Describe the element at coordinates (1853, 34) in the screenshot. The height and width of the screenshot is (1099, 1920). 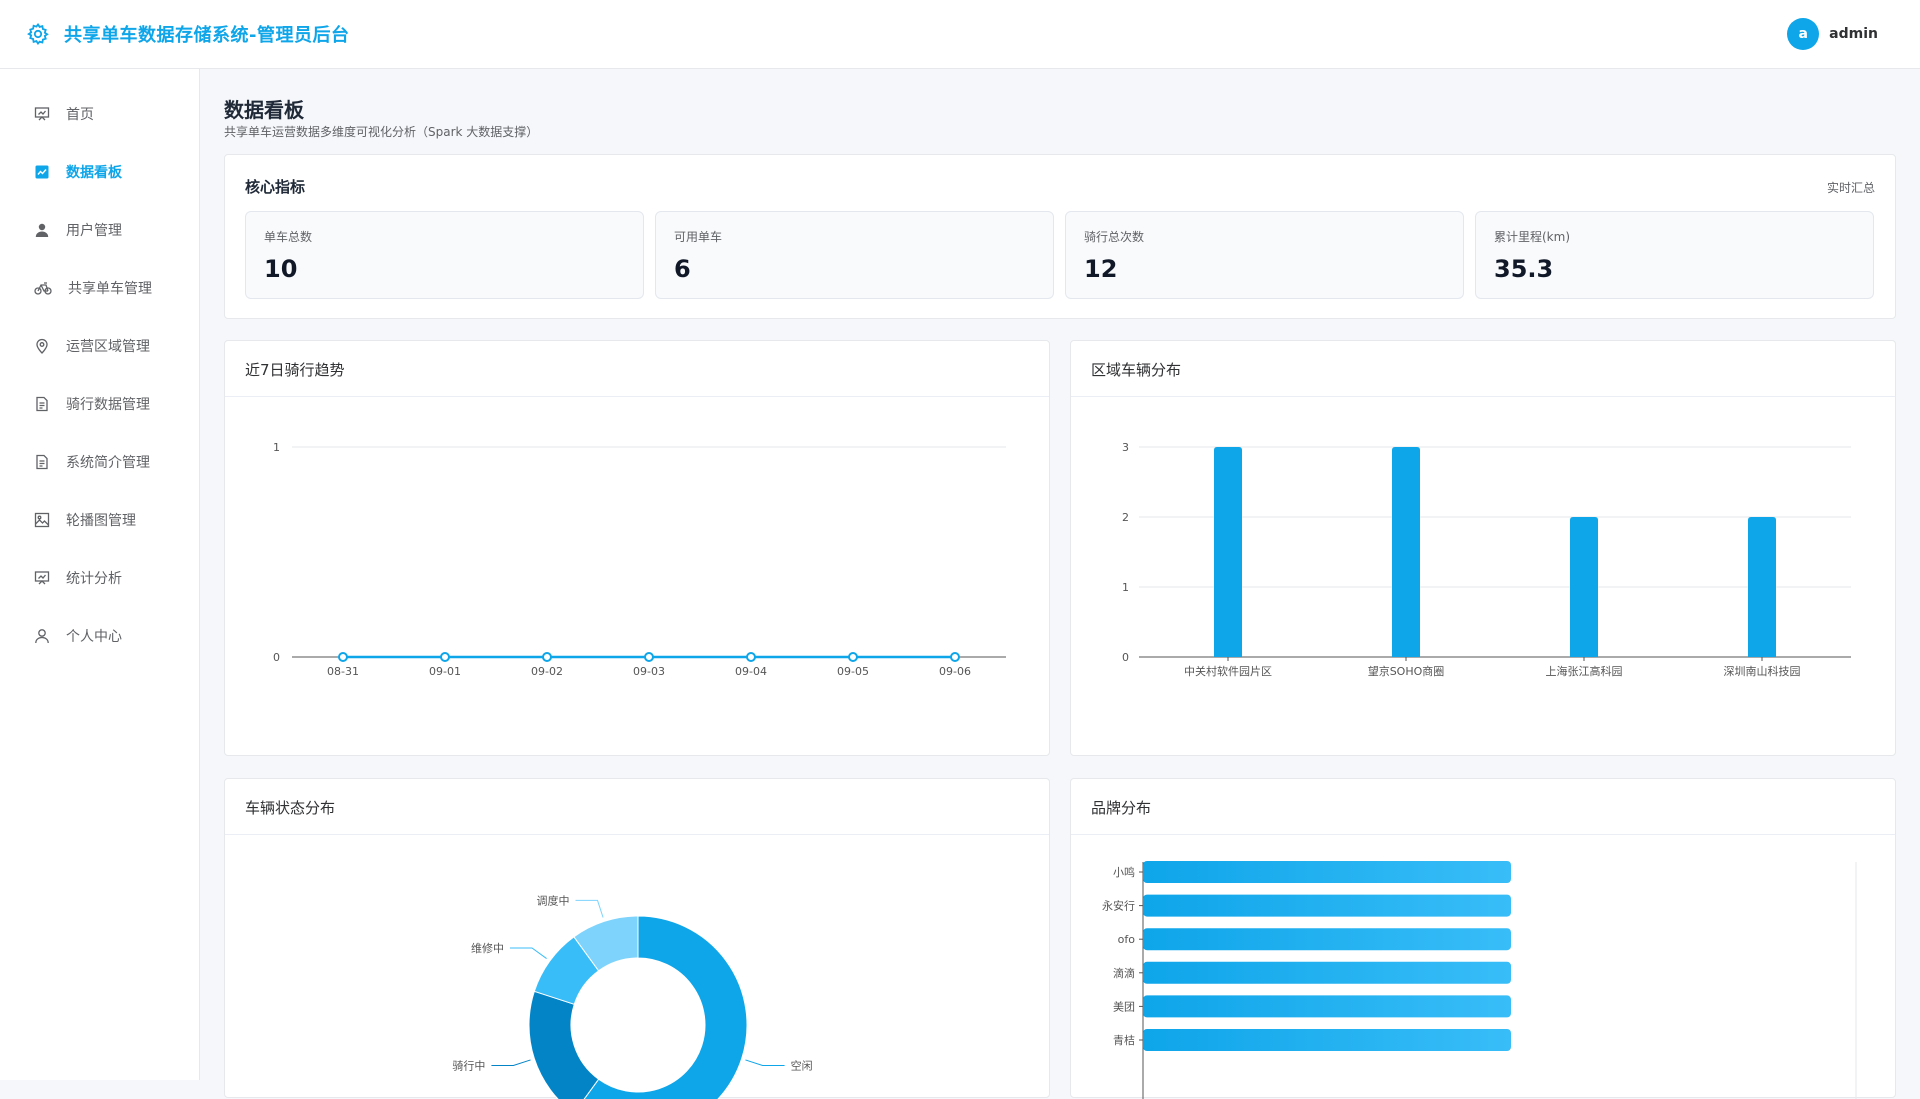
I see `username: admin` at that location.